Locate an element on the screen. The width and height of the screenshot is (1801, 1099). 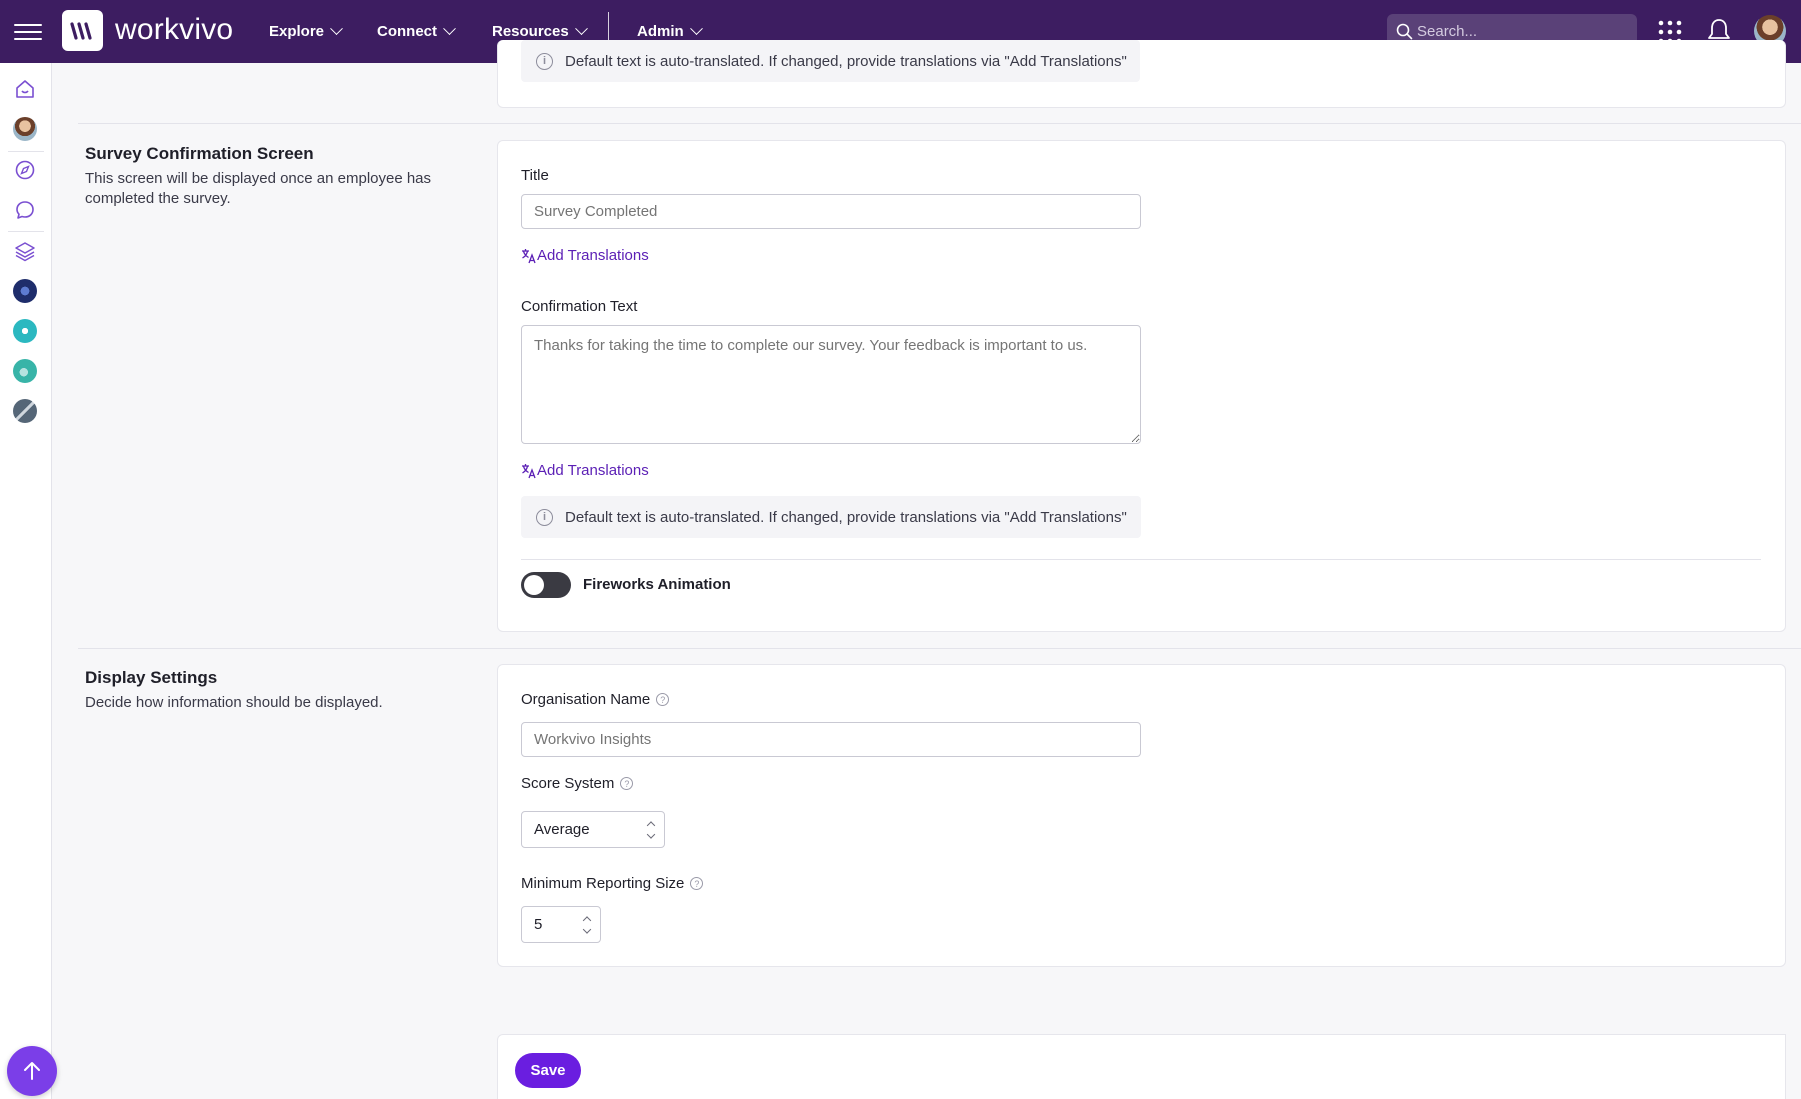
hamburger-menu-icon is located at coordinates (28, 31).